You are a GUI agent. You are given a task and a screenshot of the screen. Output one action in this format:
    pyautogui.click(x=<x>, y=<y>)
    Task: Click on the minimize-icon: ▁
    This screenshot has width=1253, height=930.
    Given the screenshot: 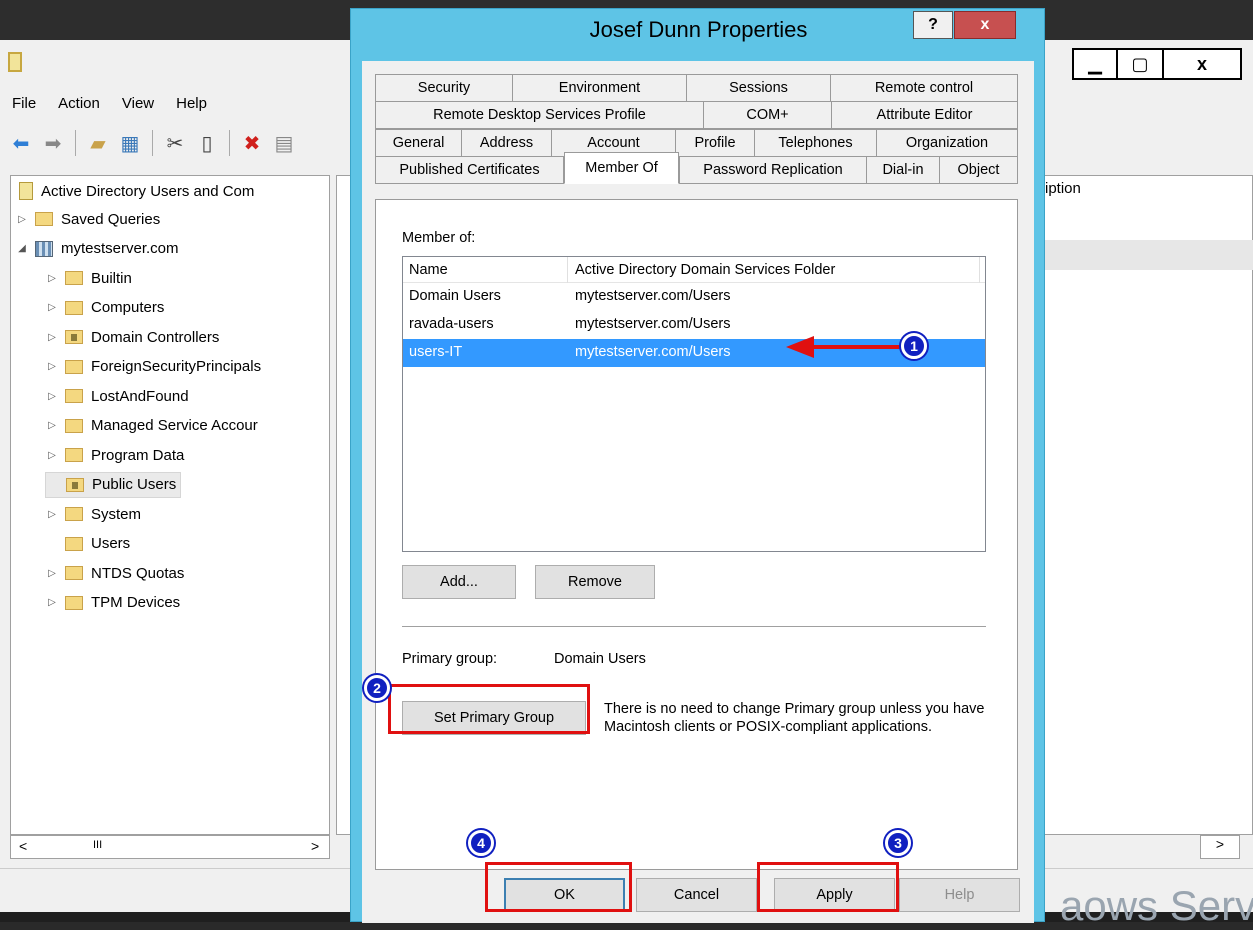 What is the action you would take?
    pyautogui.click(x=1095, y=64)
    